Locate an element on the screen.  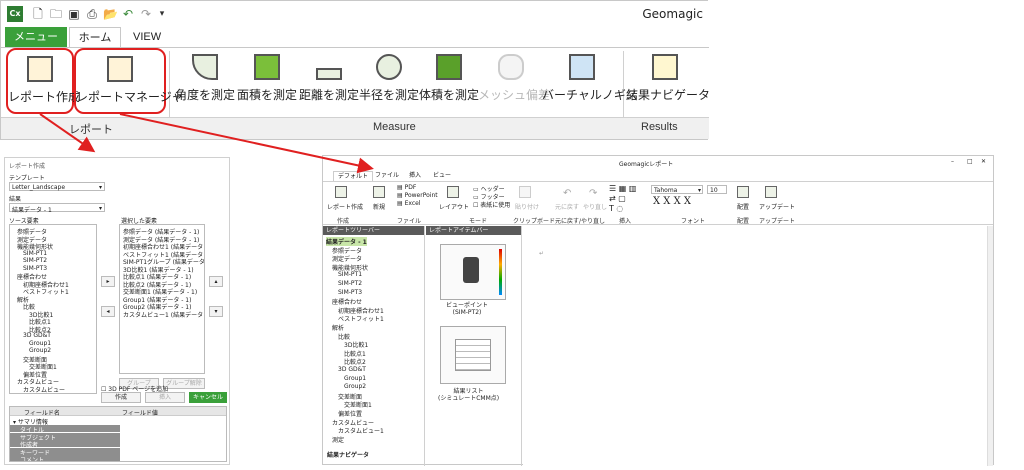
mesh-deviation-button: メッシュ偏差 is located at coordinates (514, 83).